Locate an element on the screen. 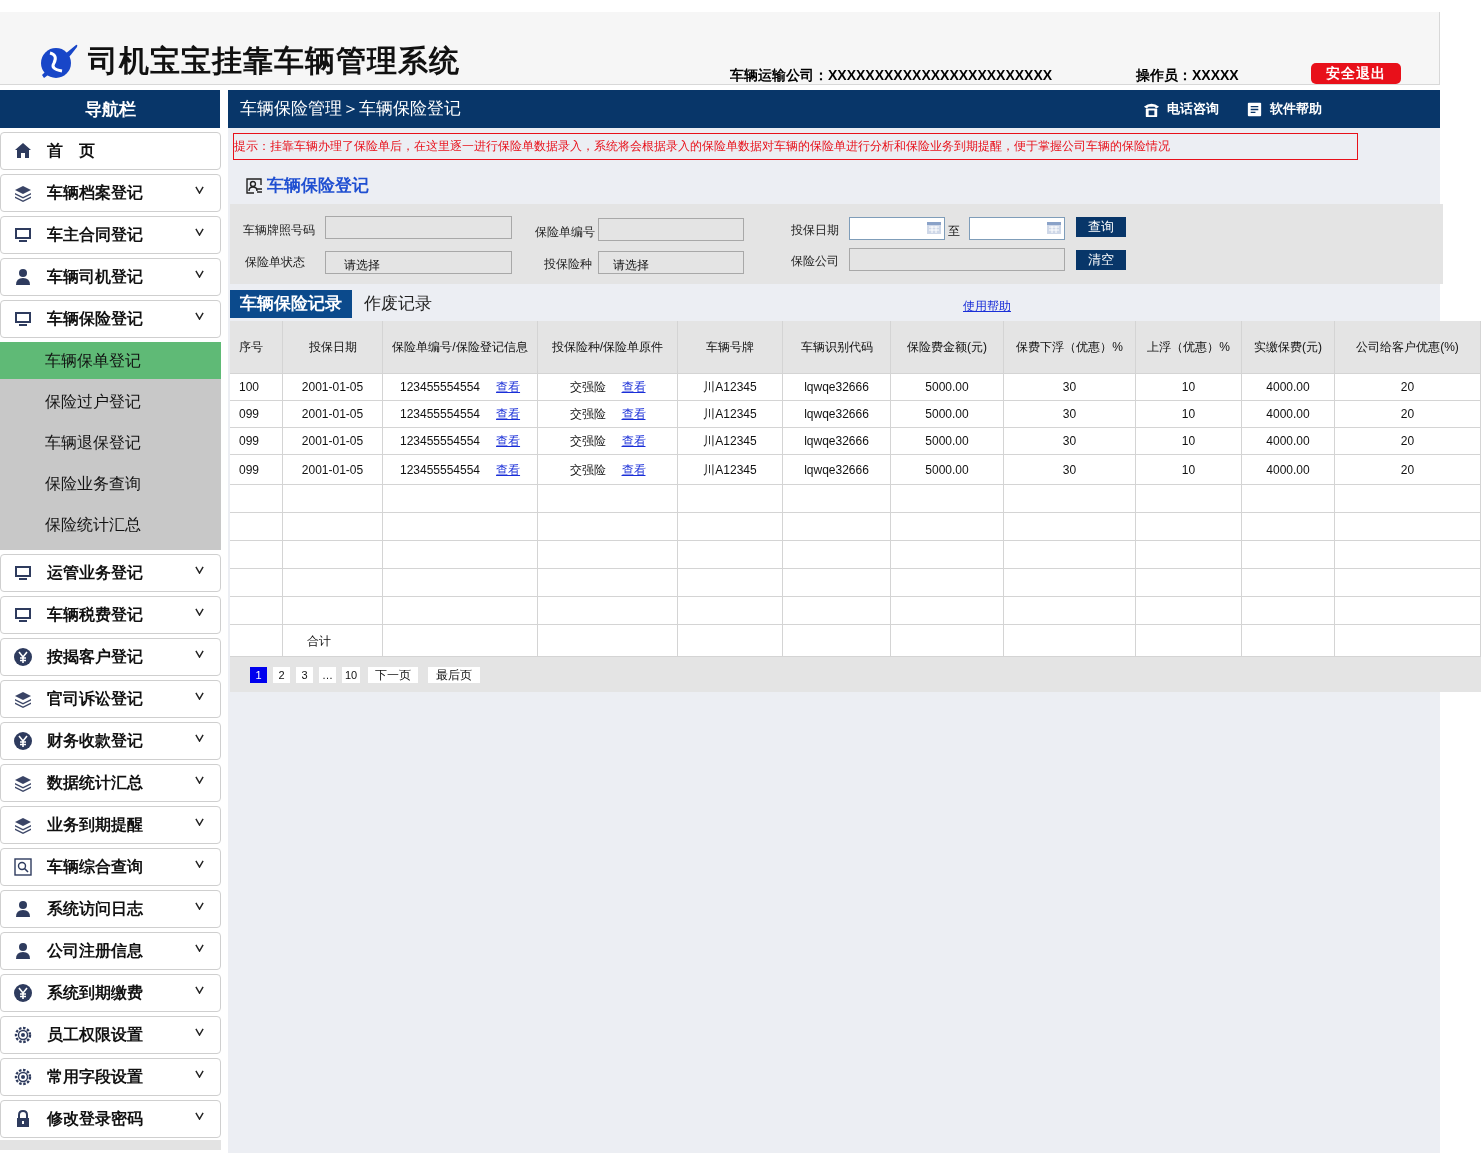 This screenshot has width=1481, height=1175. table-cell-text: 2001-01-05 is located at coordinates (332, 414).